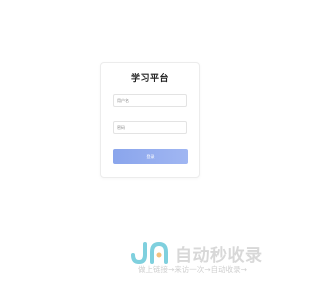 This screenshot has width=320, height=300. Describe the element at coordinates (150, 127) in the screenshot. I see `password-input` at that location.